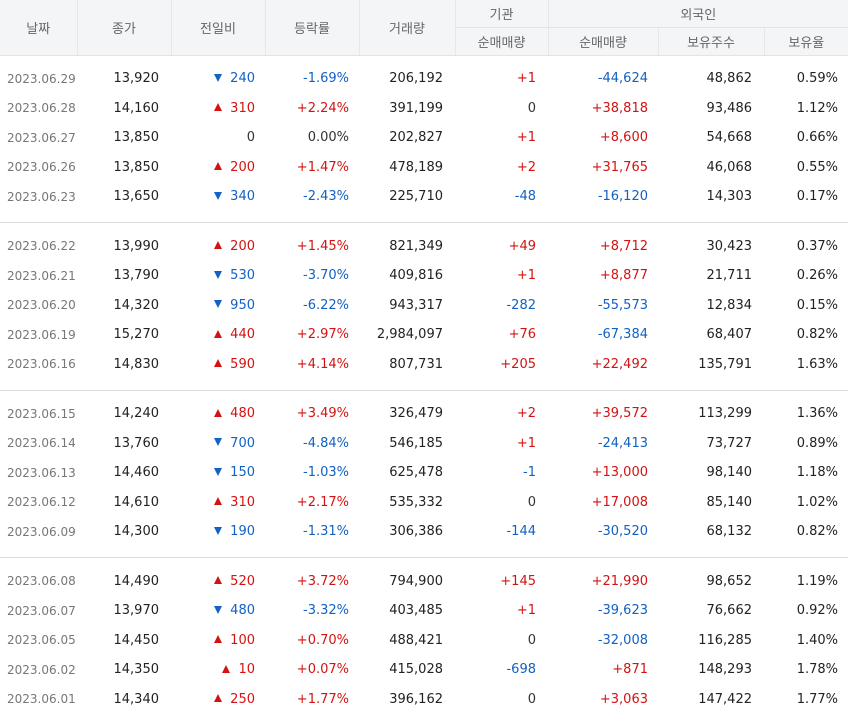 Image resolution: width=848 pixels, height=723 pixels. Describe the element at coordinates (326, 276) in the screenshot. I see `cell-rate: -3.70%` at that location.